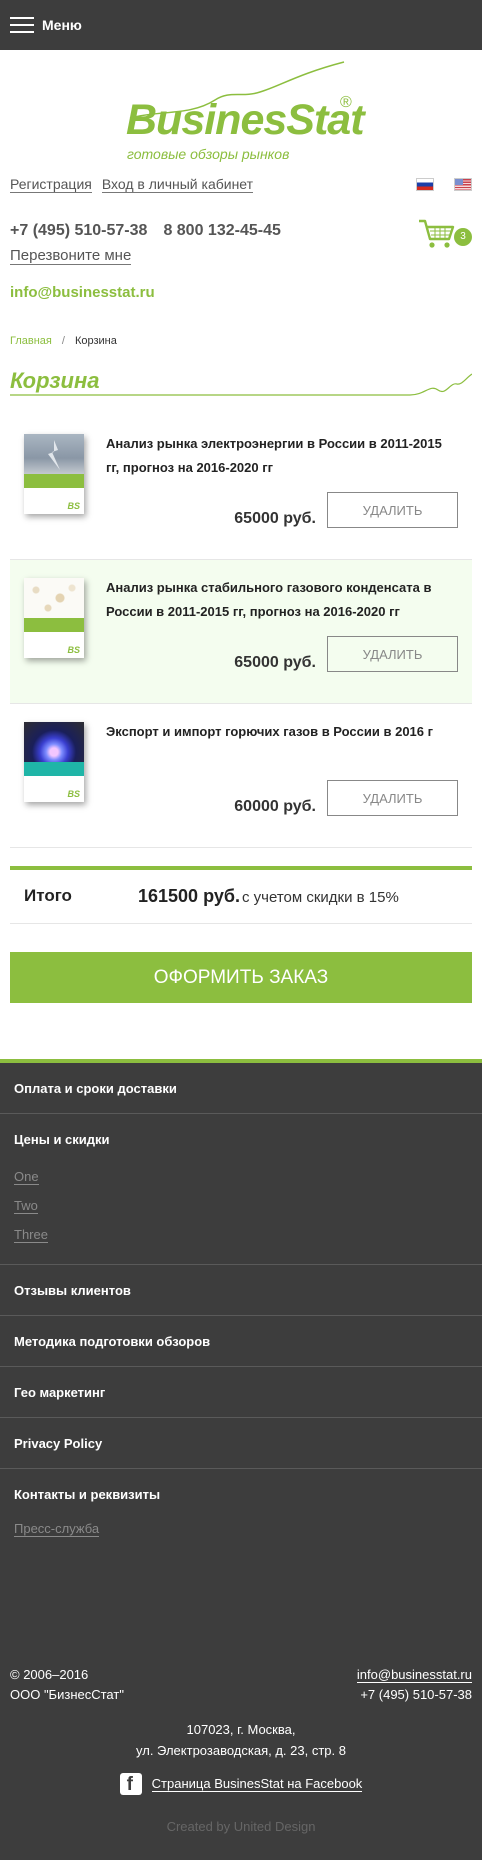 The width and height of the screenshot is (482, 1860). Describe the element at coordinates (62, 25) in the screenshot. I see `menu-label: Меню` at that location.